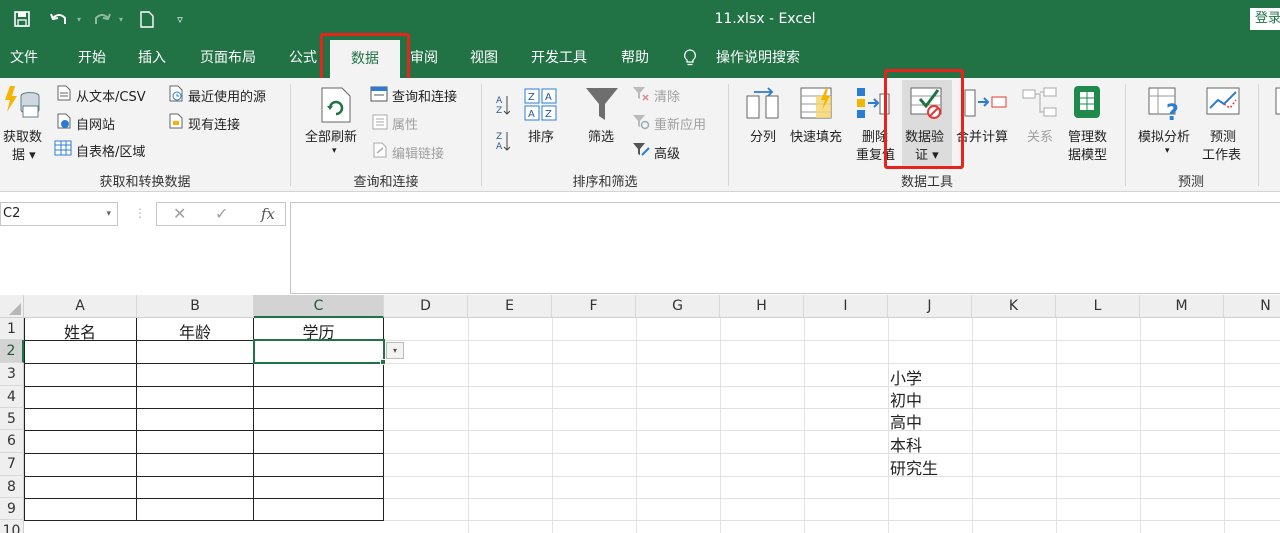  Describe the element at coordinates (424, 58) in the screenshot. I see `tab-review: 审阅` at that location.